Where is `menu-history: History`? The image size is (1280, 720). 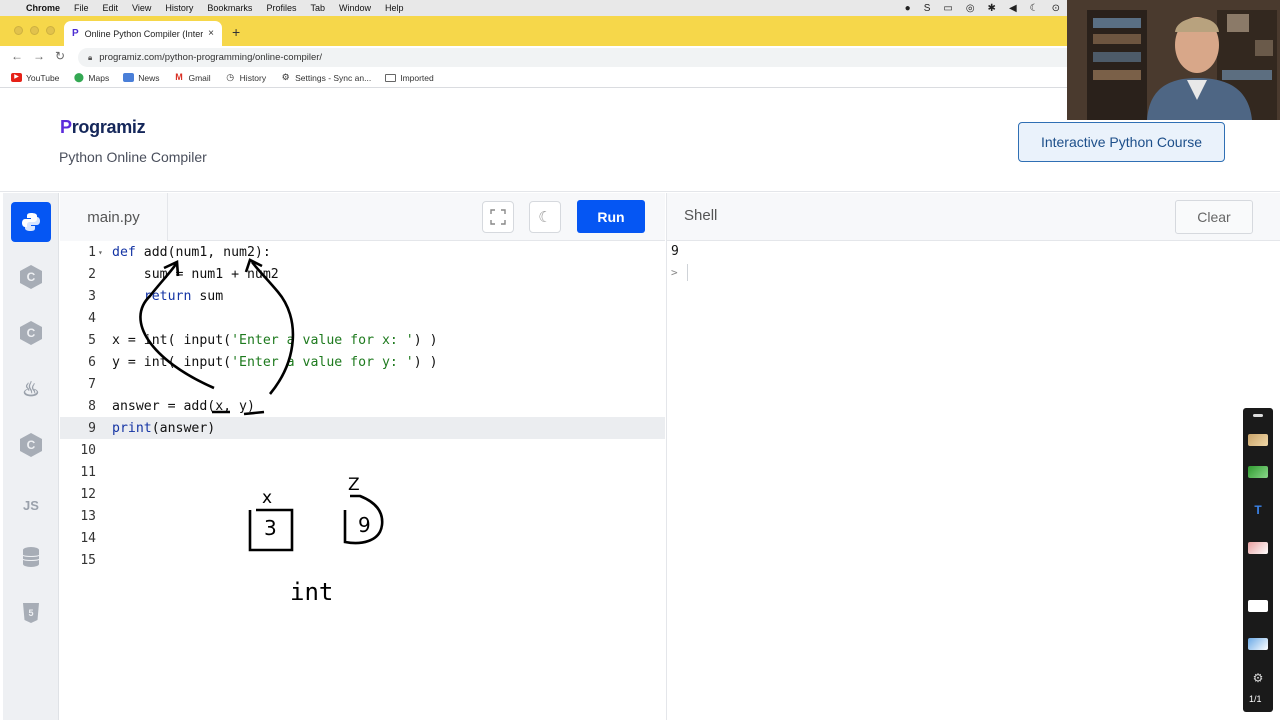
menu-history: History is located at coordinates (179, 8).